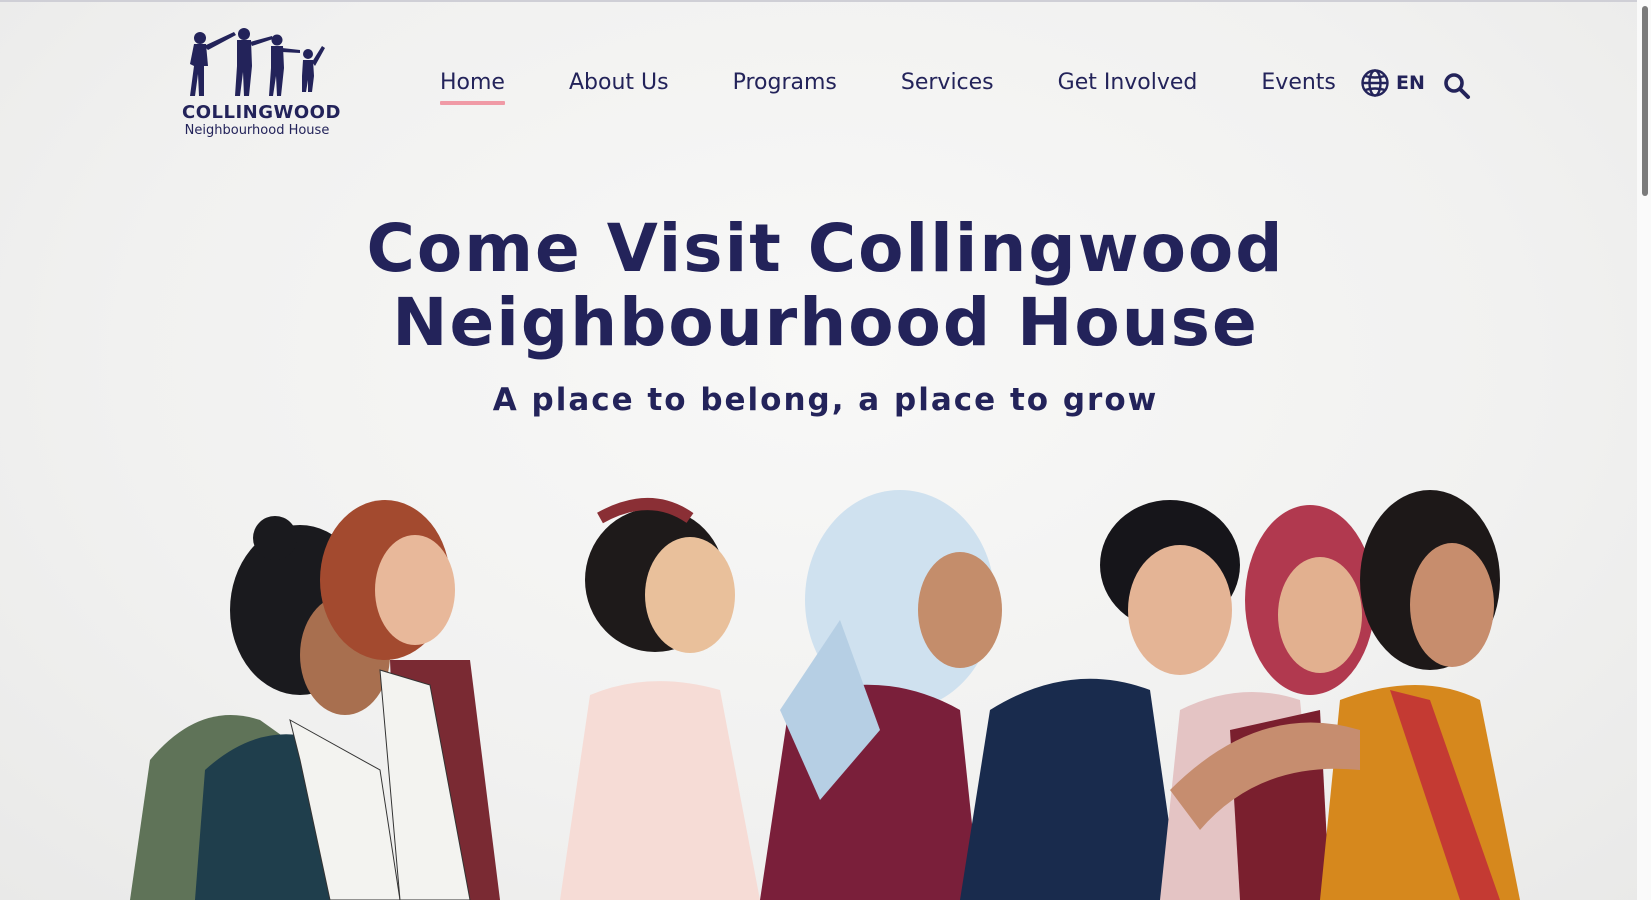 This screenshot has width=1651, height=900. I want to click on nav-item-programs: Programs, so click(785, 88).